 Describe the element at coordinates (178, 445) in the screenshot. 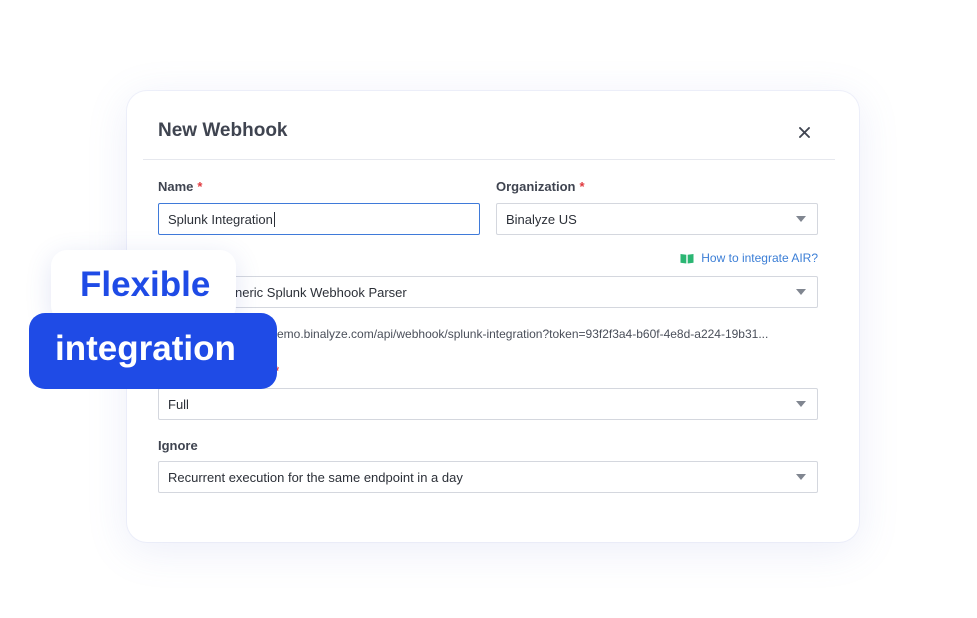

I see `ignore-label: Ignore` at that location.